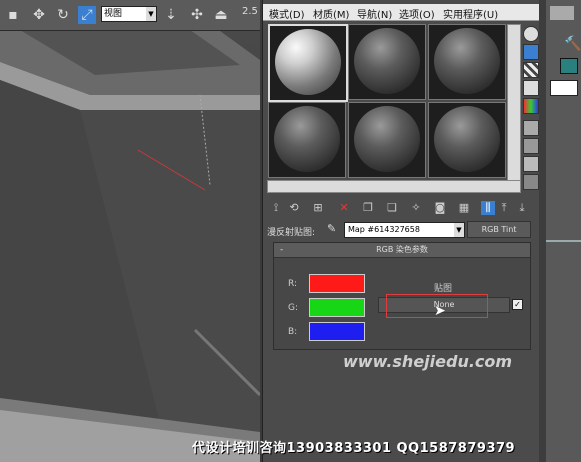 This screenshot has height=462, width=581. I want to click on video-color-check-icon, so click(531, 106).